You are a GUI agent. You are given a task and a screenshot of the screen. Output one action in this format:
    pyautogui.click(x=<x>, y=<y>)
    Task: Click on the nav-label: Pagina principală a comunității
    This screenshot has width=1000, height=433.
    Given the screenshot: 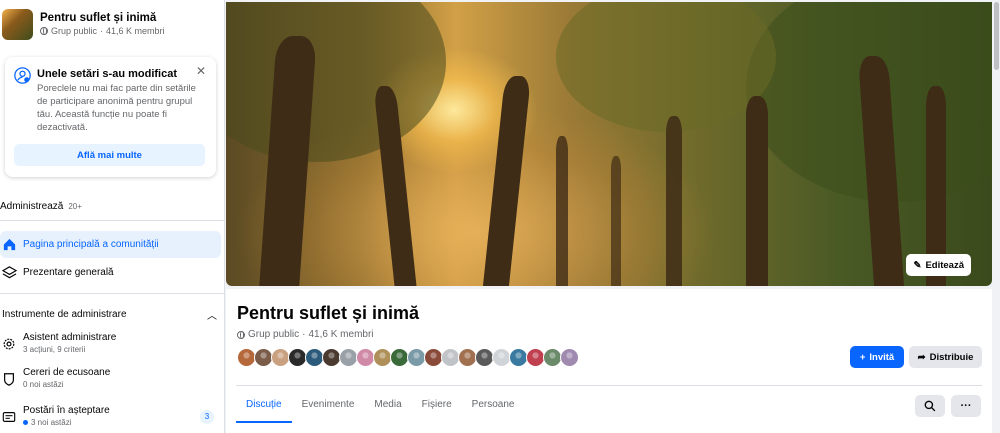 What is the action you would take?
    pyautogui.click(x=91, y=244)
    